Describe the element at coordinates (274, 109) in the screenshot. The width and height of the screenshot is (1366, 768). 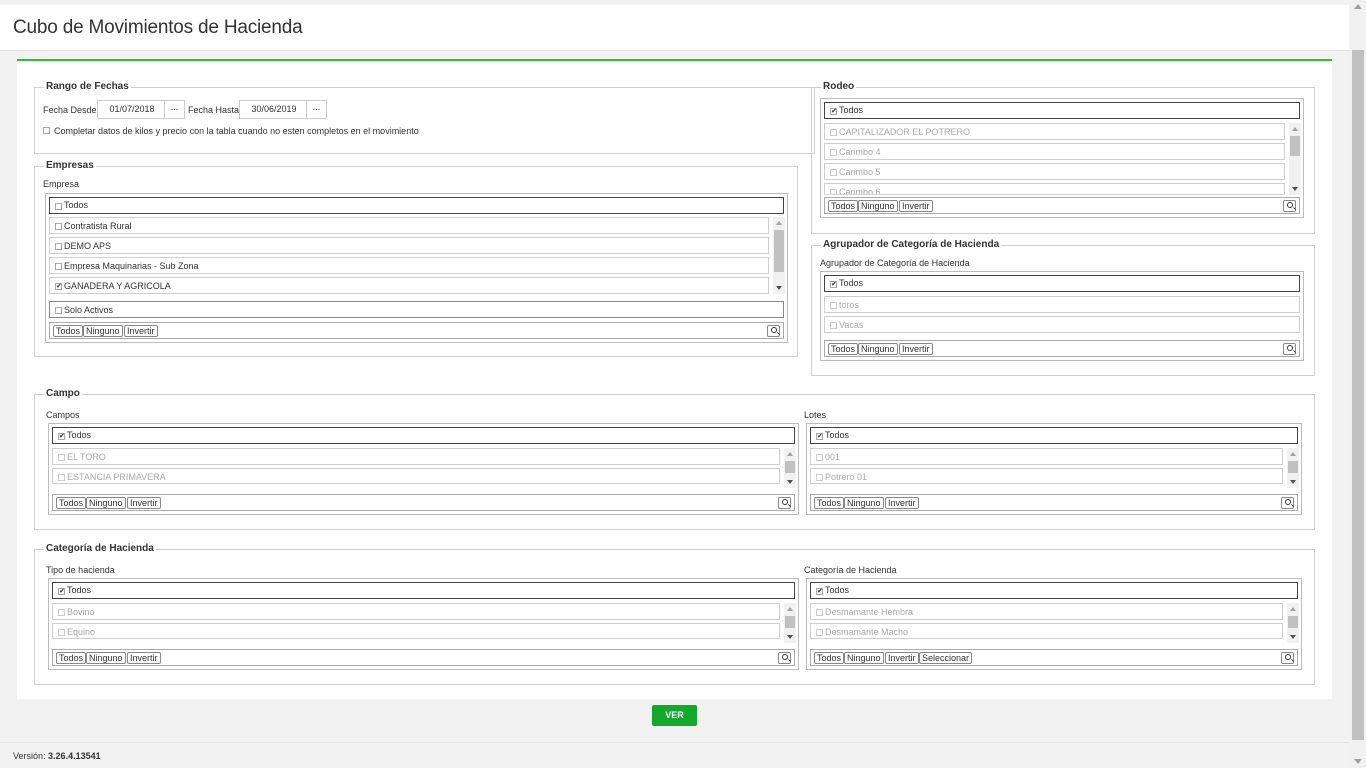
I see `fecha-hasta-input: 30/06/2019` at that location.